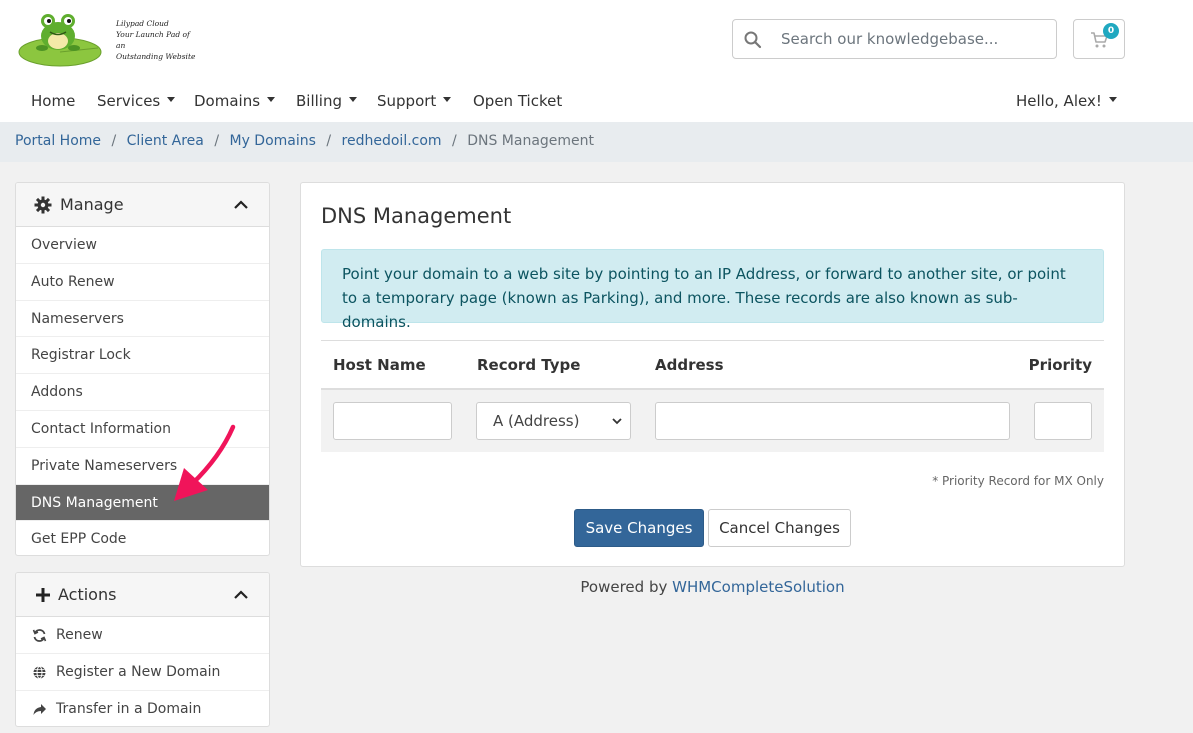 This screenshot has height=733, width=1193. I want to click on sidebar-item-nameservers: Nameservers, so click(142, 319).